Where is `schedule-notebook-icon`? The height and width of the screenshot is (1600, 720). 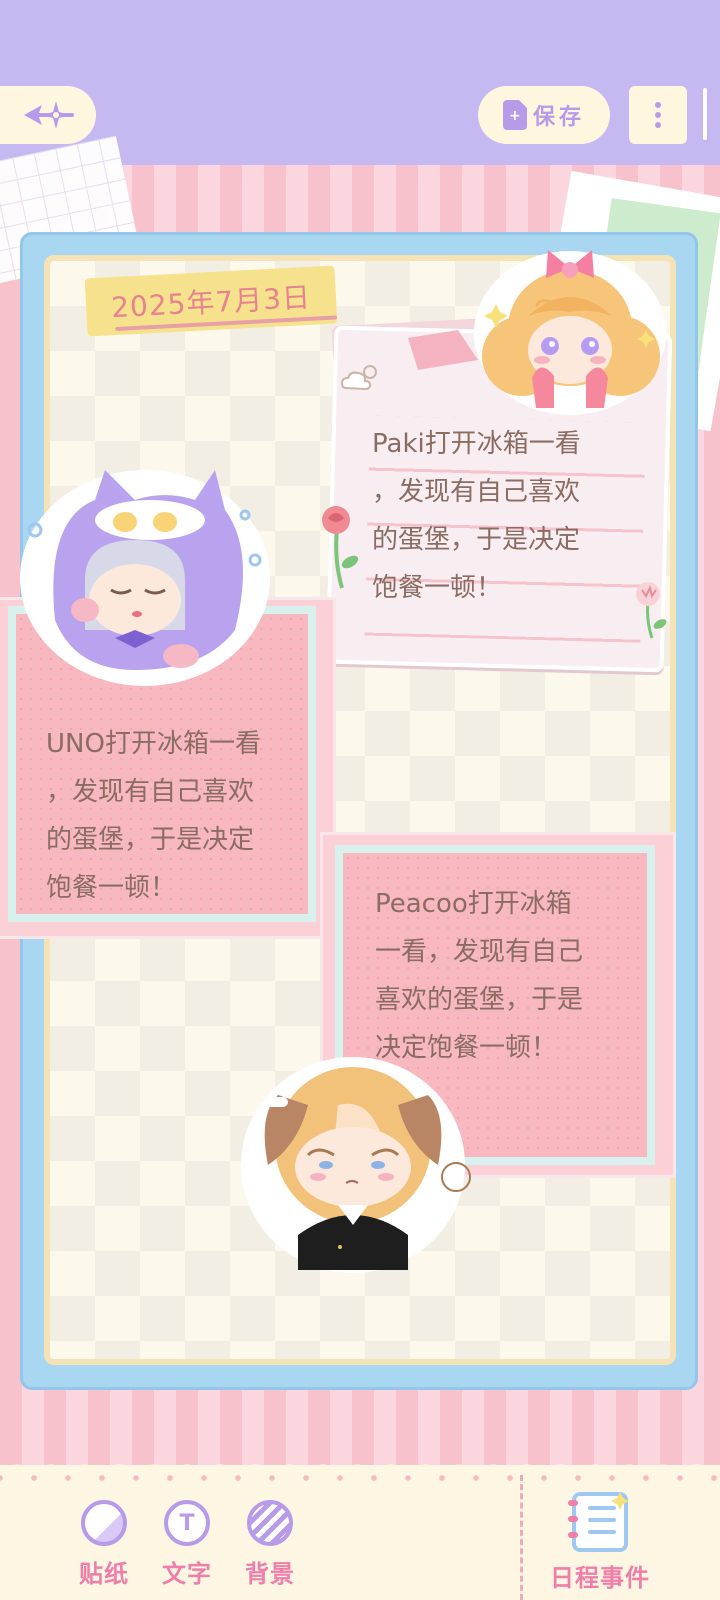 schedule-notebook-icon is located at coordinates (598, 1522).